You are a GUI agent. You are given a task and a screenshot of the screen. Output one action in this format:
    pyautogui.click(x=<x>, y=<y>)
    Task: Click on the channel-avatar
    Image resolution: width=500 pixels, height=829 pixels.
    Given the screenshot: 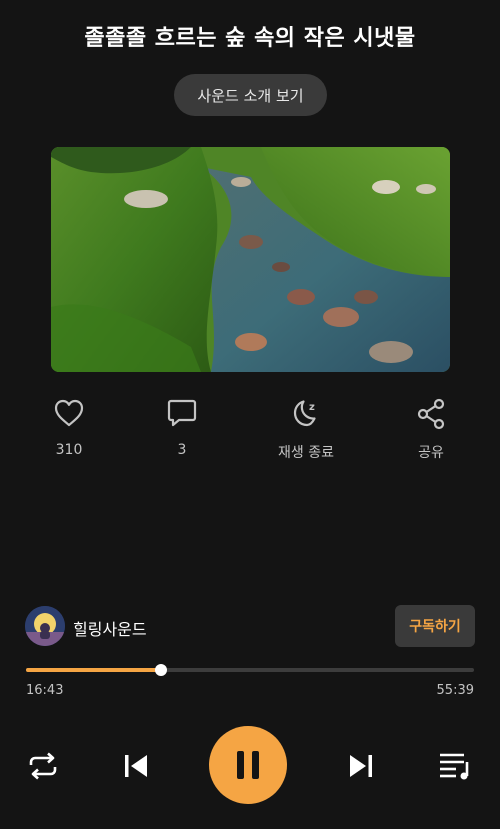 What is the action you would take?
    pyautogui.click(x=45, y=626)
    